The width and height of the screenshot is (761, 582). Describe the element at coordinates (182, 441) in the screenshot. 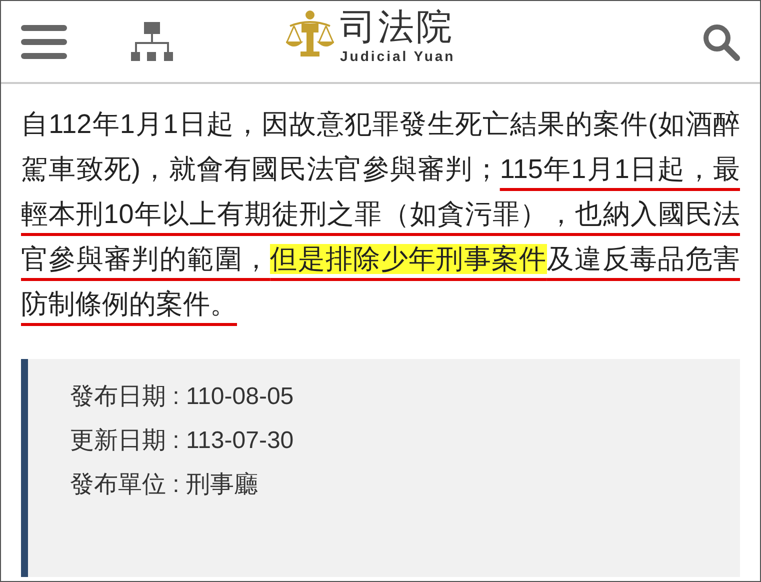

I see `info-line: 更新日期 : 113-07-30` at that location.